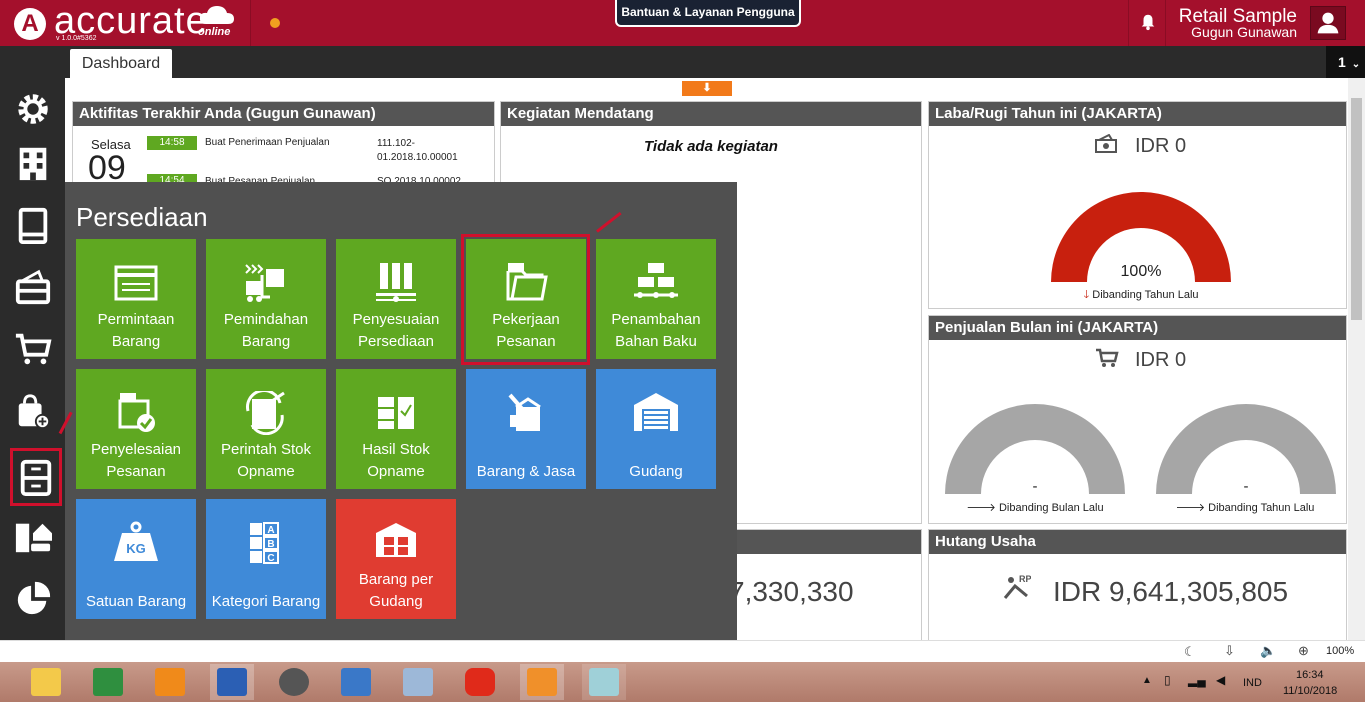 Image resolution: width=1365 pixels, height=702 pixels. What do you see at coordinates (396, 590) in the screenshot?
I see `tile-label: Barang per Gudang` at bounding box center [396, 590].